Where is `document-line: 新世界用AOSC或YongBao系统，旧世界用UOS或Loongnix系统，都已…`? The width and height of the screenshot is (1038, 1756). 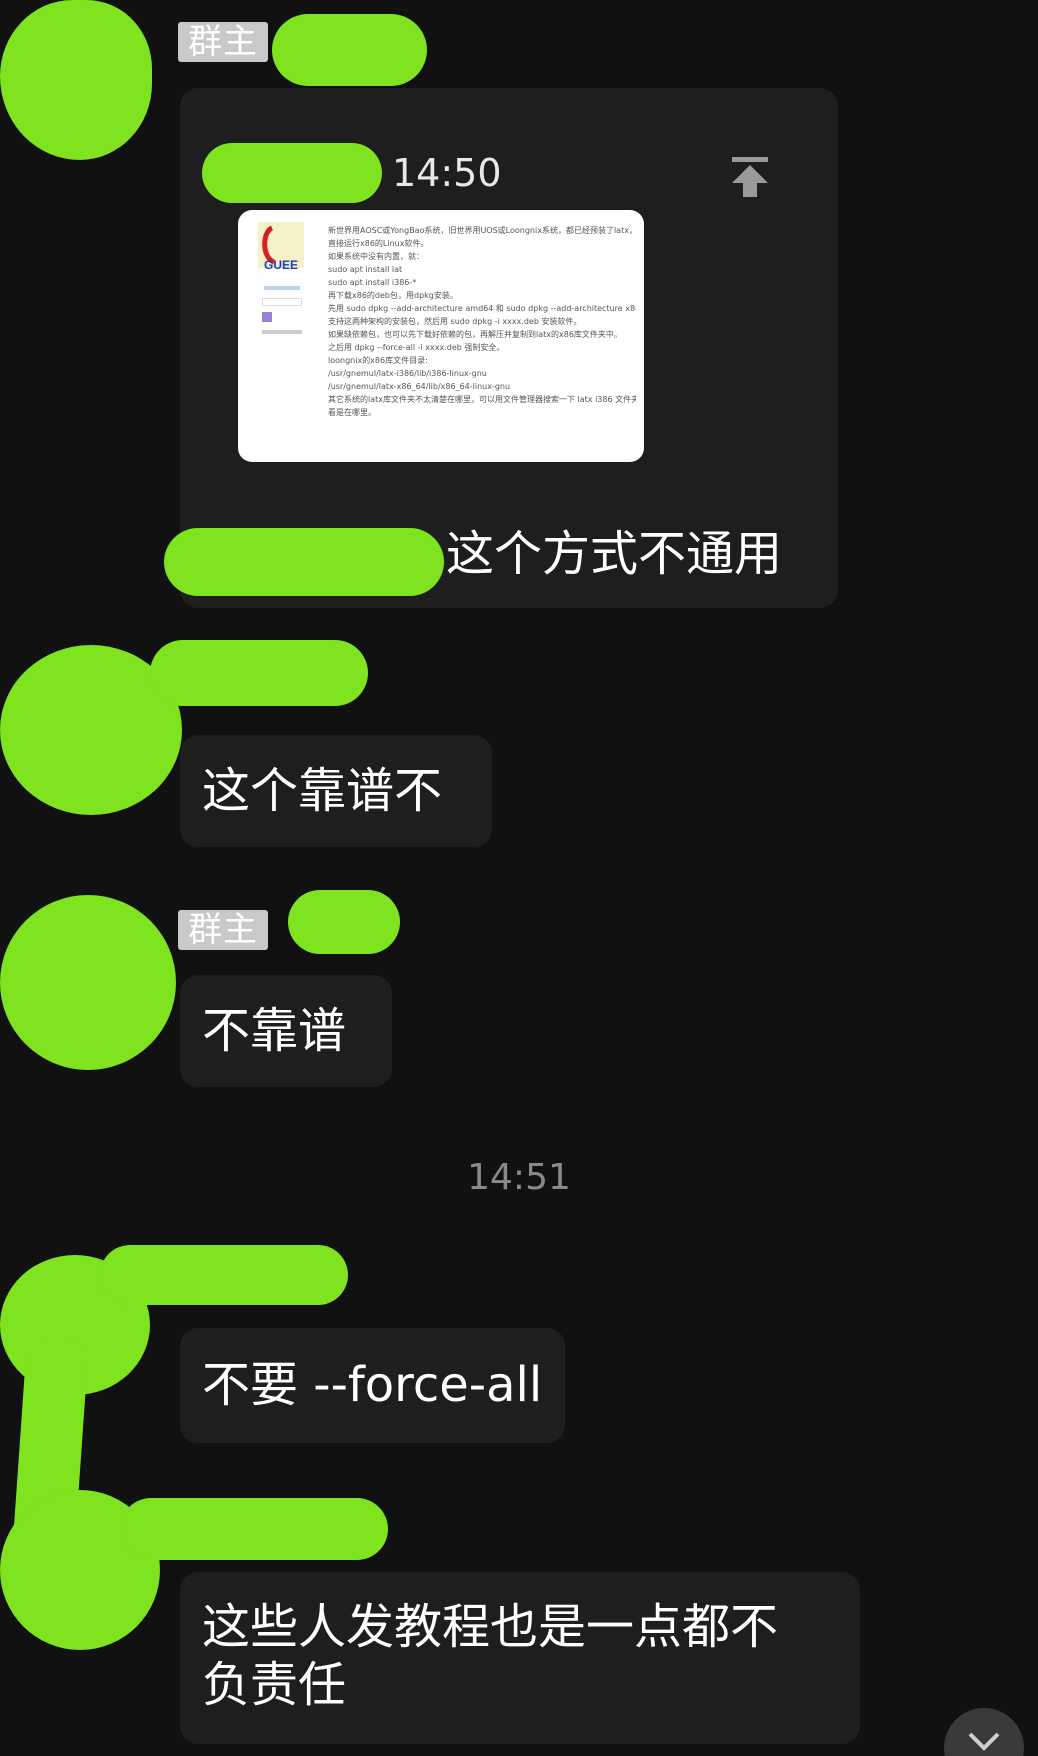
document-line: 新世界用AOSC或YongBao系统，旧世界用UOS或Loongnix系统，都已… is located at coordinates (482, 230).